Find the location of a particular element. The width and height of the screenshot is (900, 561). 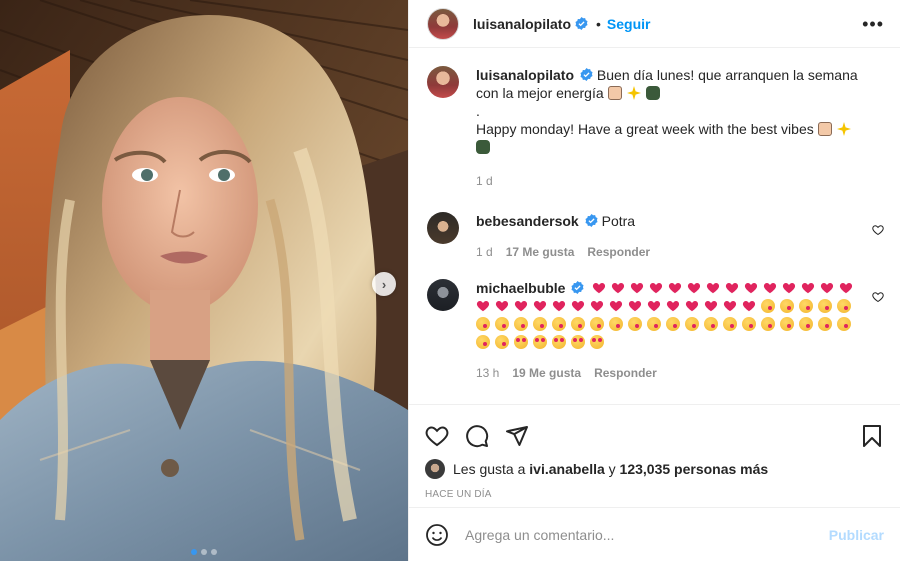

liker-username: ivi.anabella is located at coordinates (566, 469).